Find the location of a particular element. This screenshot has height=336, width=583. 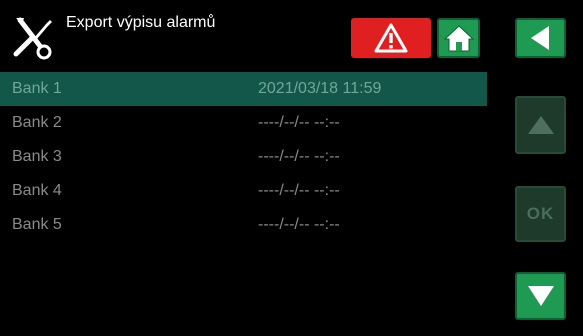

warning-icon is located at coordinates (391, 38).